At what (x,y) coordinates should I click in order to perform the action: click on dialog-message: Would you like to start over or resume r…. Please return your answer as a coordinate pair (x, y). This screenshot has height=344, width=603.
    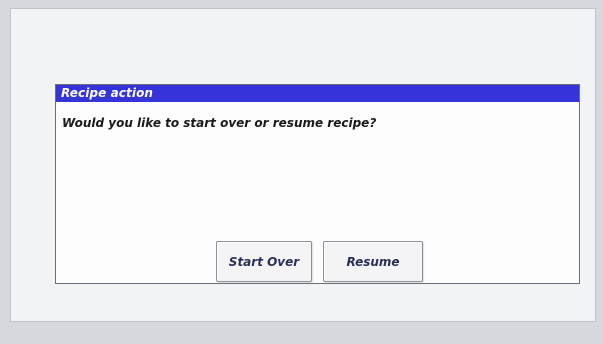
    Looking at the image, I should click on (219, 123).